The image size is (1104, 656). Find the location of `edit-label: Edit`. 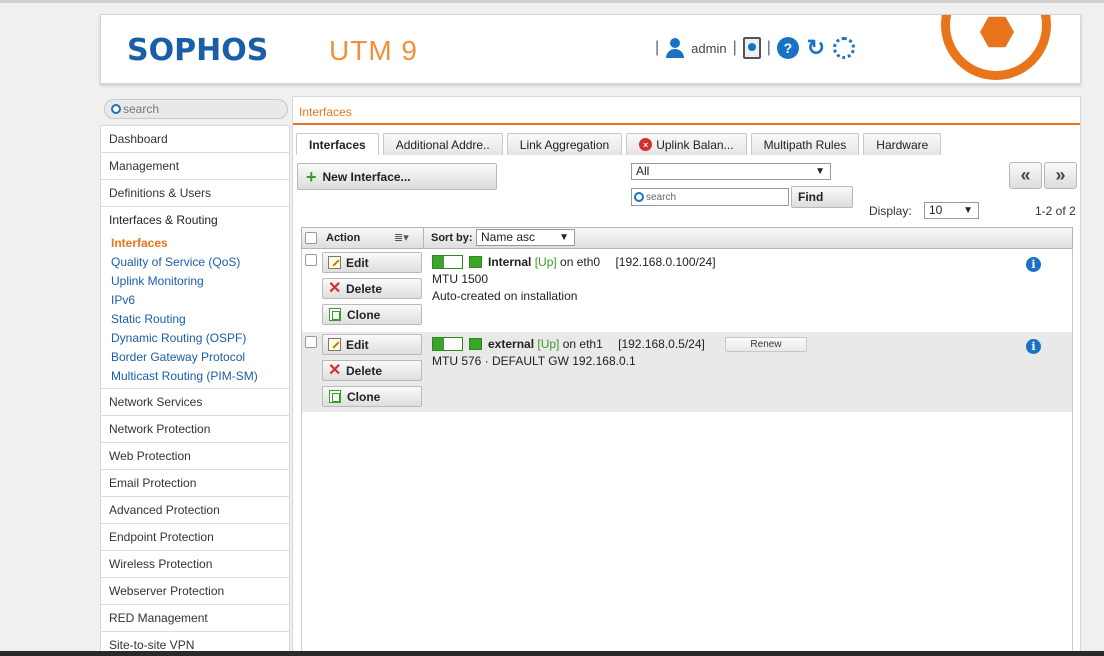

edit-label: Edit is located at coordinates (357, 344).